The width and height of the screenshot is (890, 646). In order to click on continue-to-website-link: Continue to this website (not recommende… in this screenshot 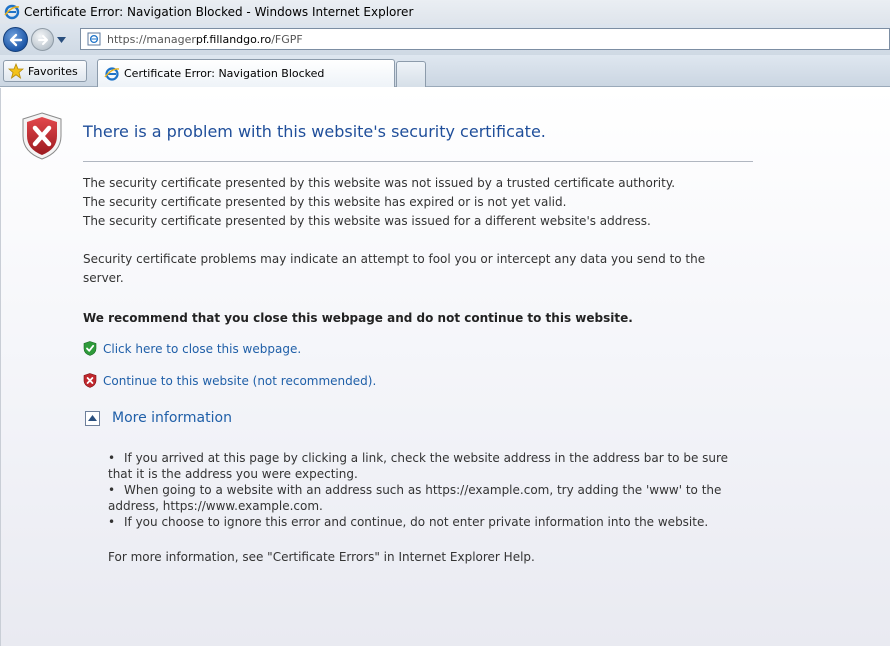, I will do `click(229, 380)`.